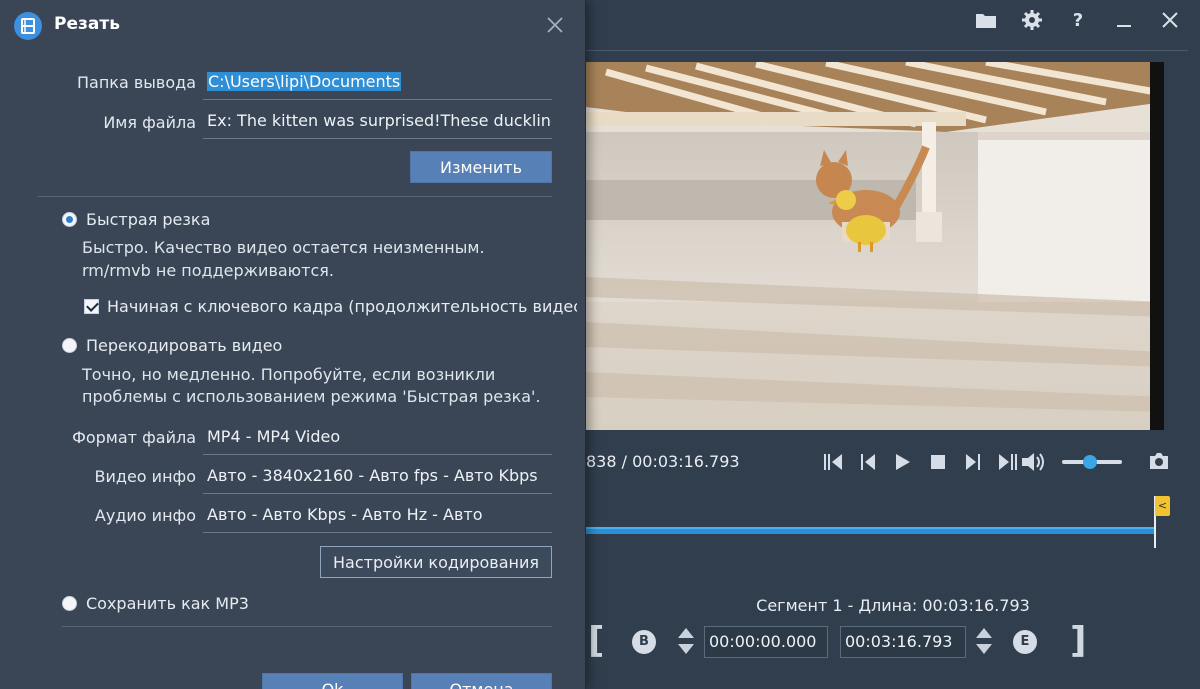  I want to click on output-folder-field: C:\Users\lipi\Documents, so click(377, 83).